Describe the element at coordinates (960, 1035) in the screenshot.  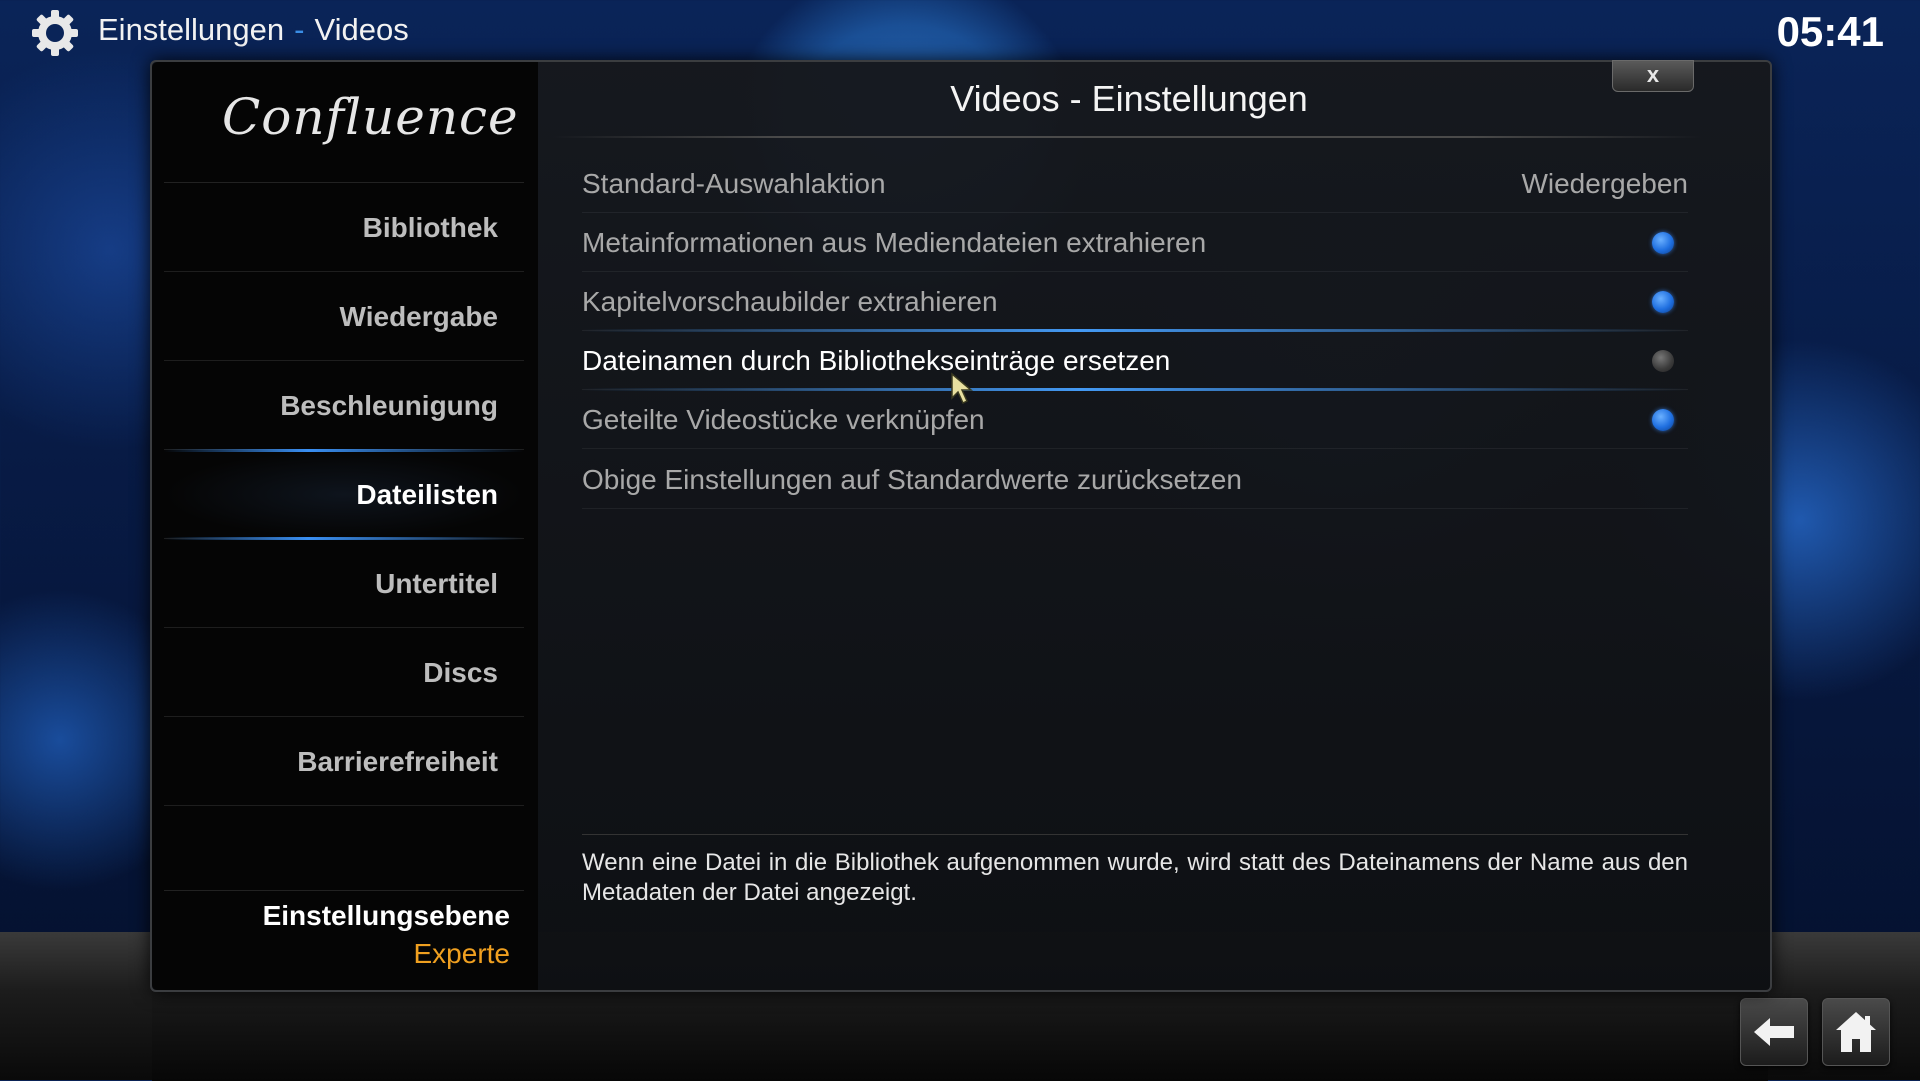
I see `bottom-bar` at that location.